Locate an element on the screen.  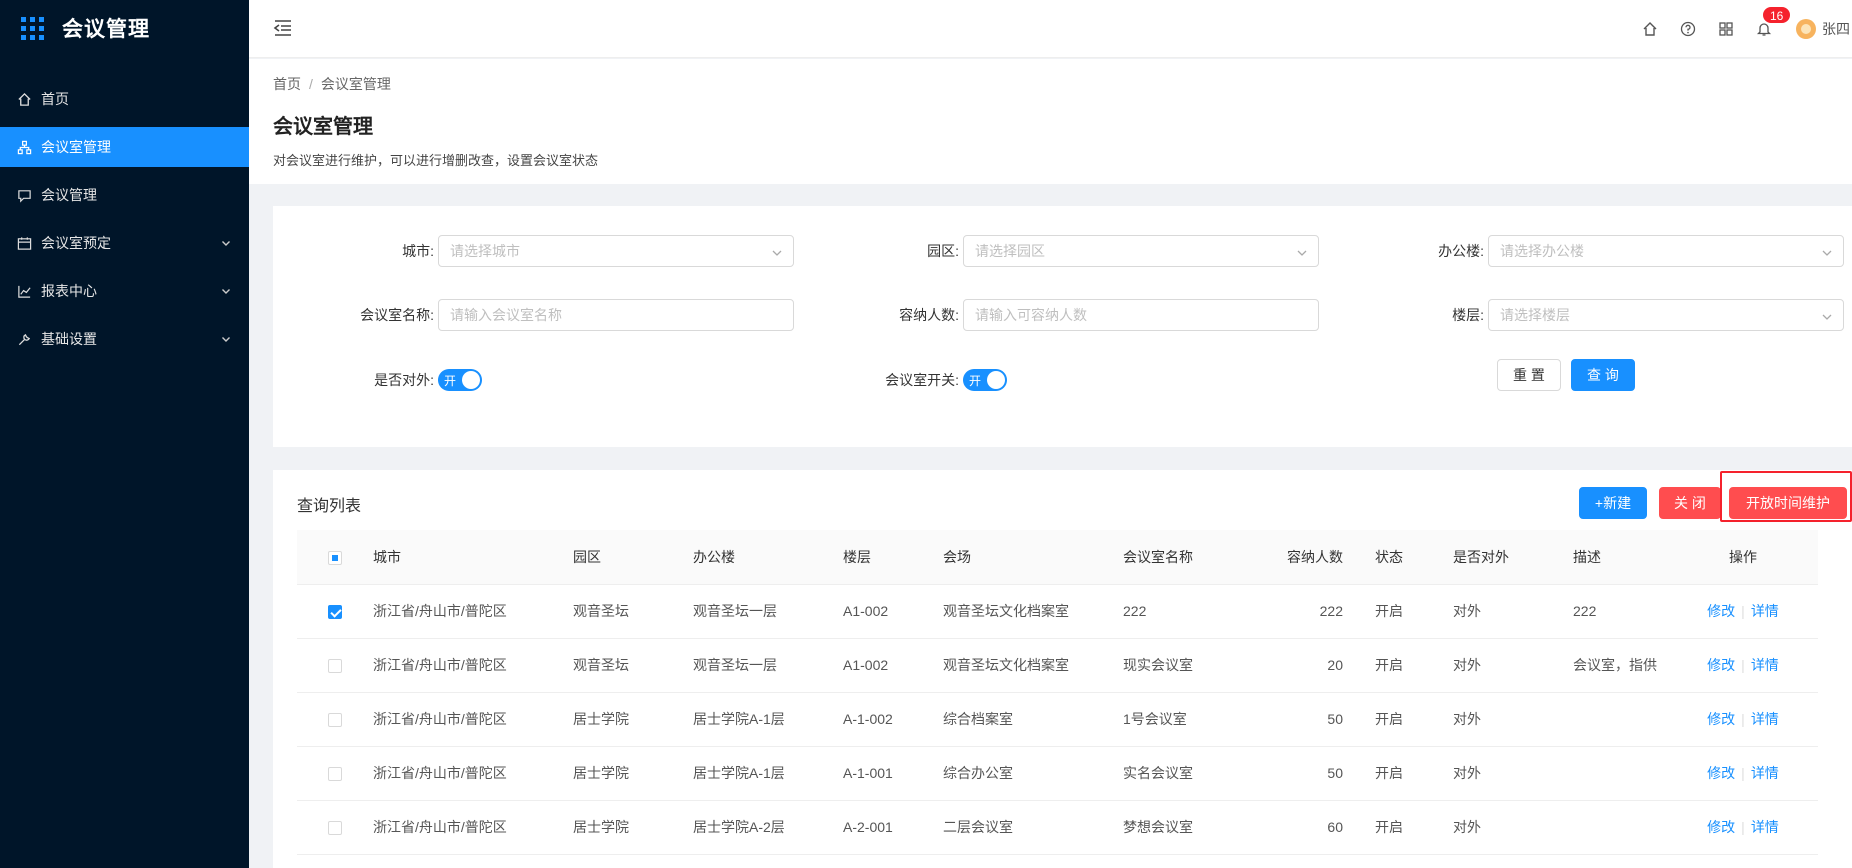
page-title: 会议室管理 is located at coordinates (323, 127).